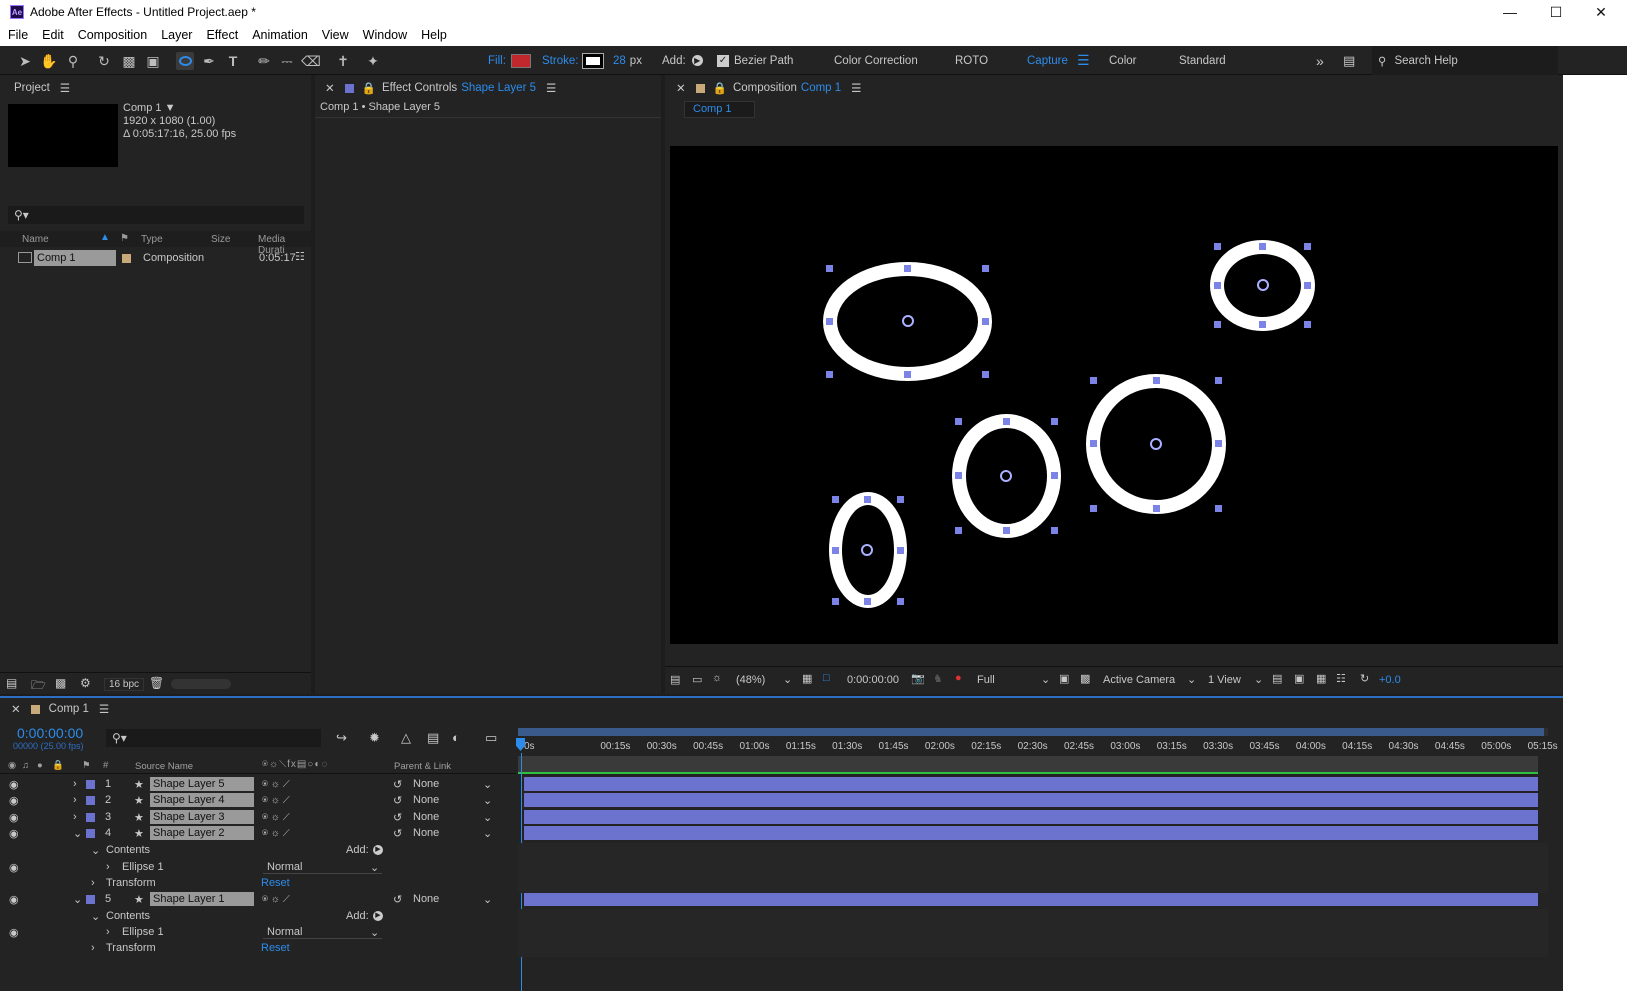 The width and height of the screenshot is (1627, 991). Describe the element at coordinates (260, 817) in the screenshot. I see `layer-row: ◉ › 3 ★ Shape Layer 3 ⍟ ☼ ⟋ ↺ None ⌄` at that location.